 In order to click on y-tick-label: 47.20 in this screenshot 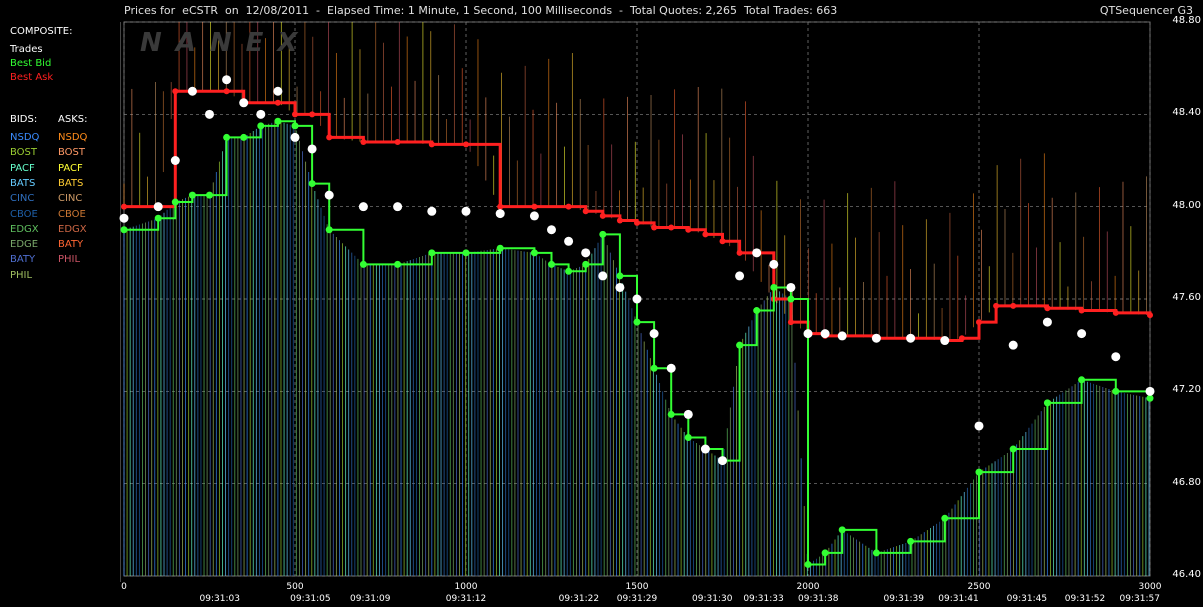, I will do `click(1186, 390)`.